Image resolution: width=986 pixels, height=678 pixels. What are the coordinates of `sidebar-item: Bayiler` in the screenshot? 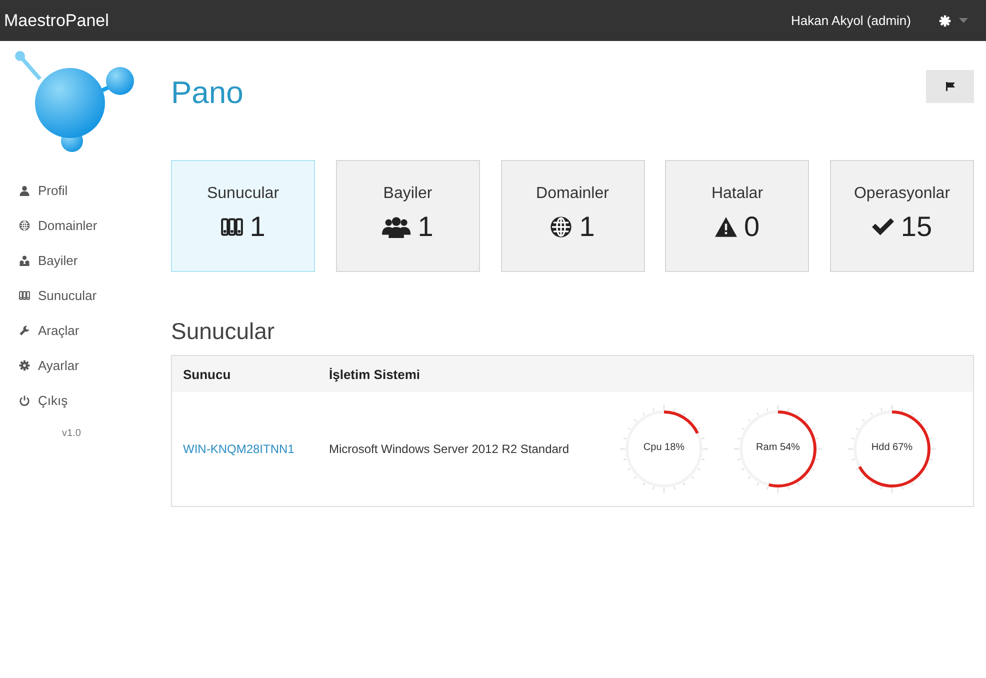 It's located at (85, 260).